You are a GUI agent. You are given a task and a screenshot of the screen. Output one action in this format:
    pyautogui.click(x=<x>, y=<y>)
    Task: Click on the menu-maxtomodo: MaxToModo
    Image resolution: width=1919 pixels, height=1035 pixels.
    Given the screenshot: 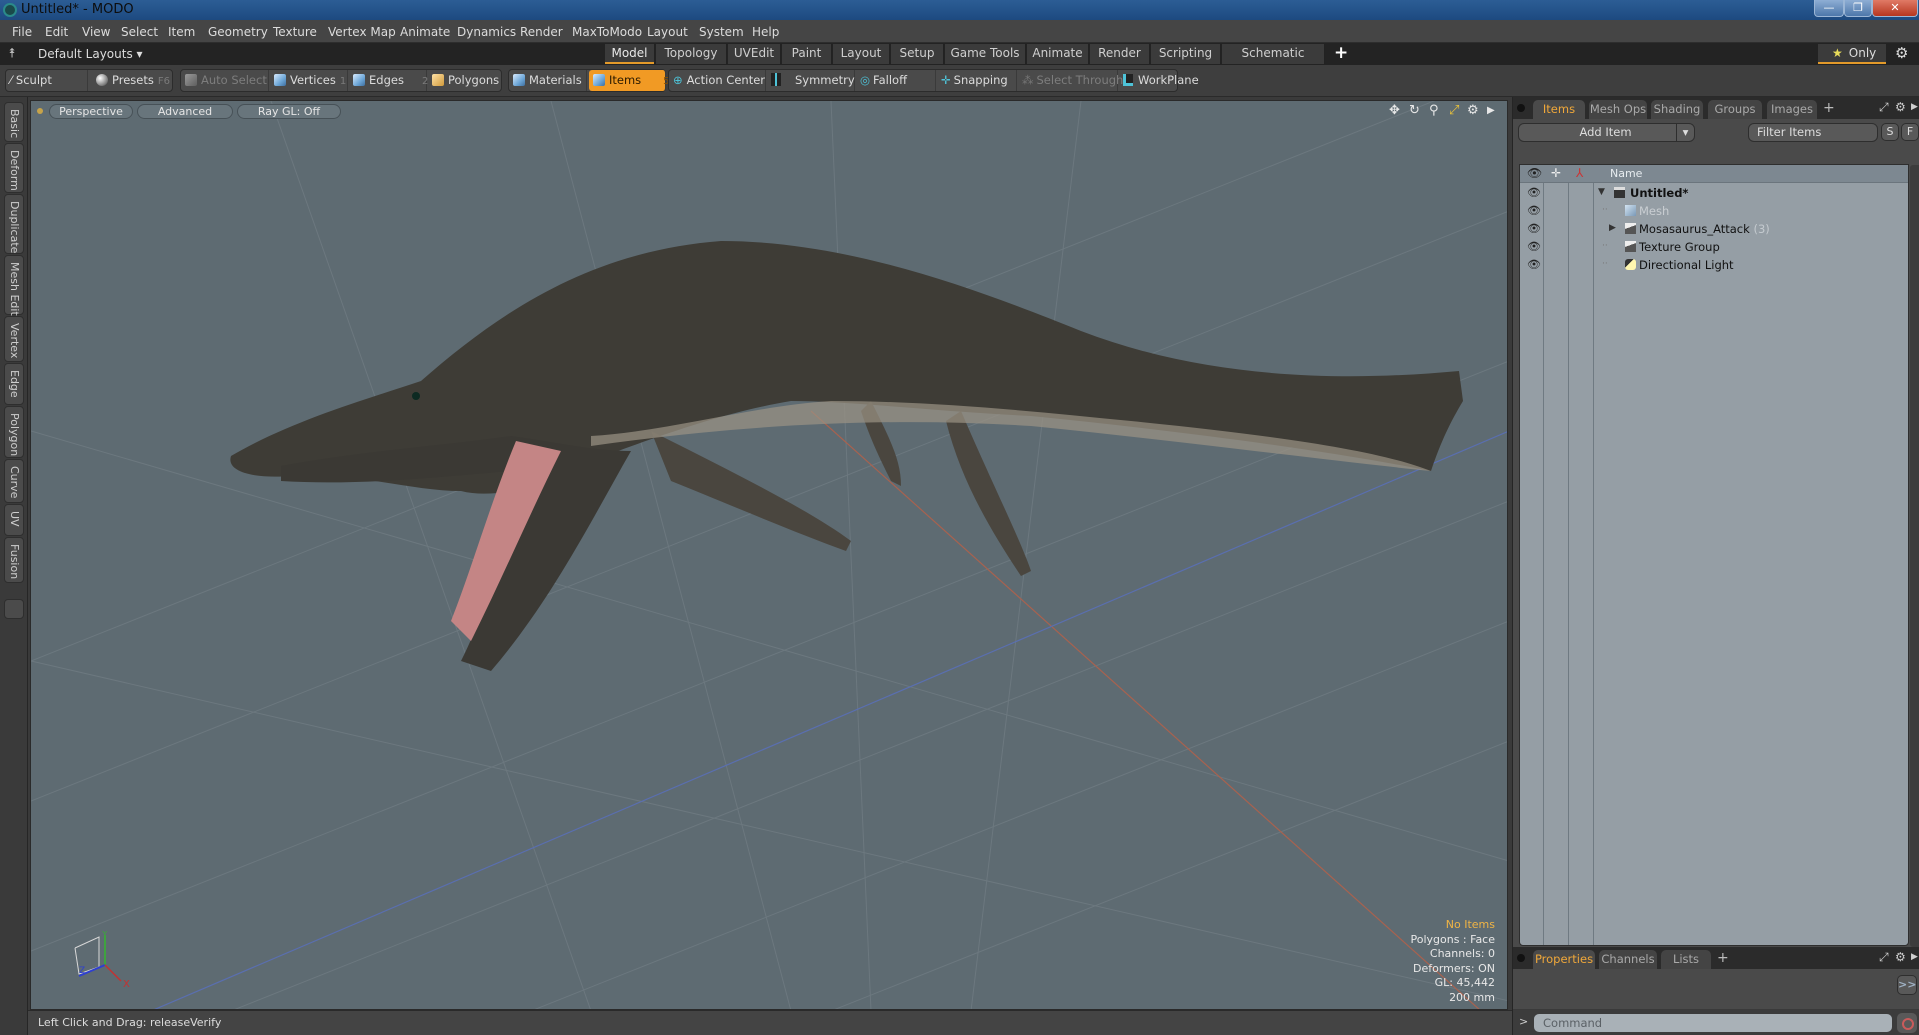 What is the action you would take?
    pyautogui.click(x=607, y=32)
    